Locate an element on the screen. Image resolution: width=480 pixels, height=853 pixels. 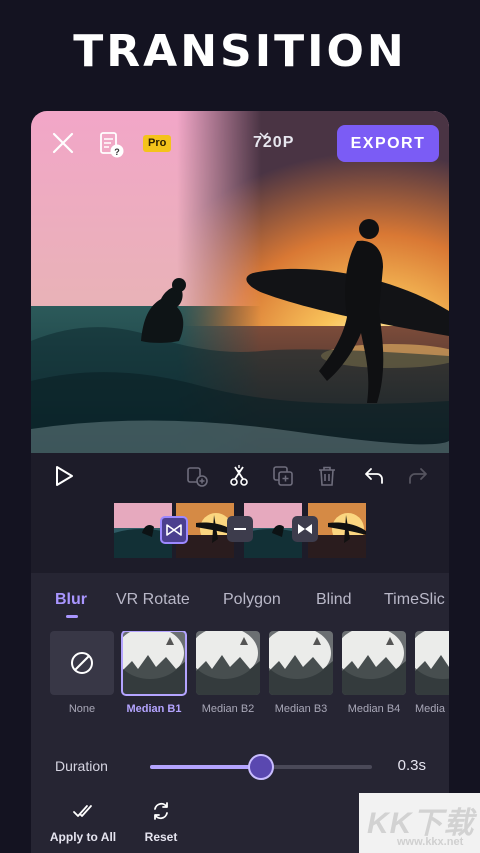
none-thumb is located at coordinates (82, 663).